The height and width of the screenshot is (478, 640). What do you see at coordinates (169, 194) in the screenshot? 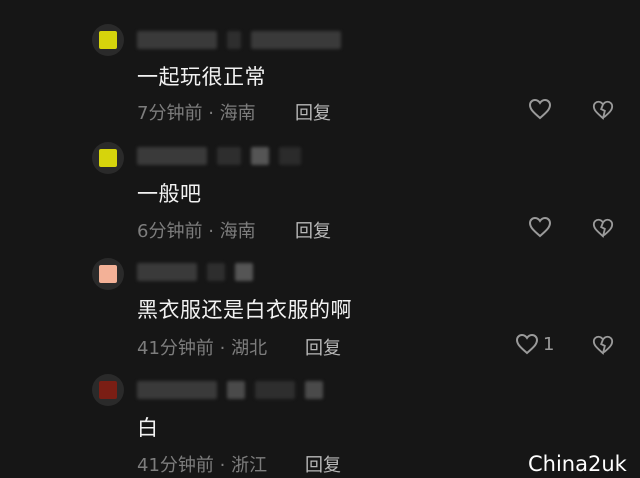
I see `comment-text: 一般吧` at bounding box center [169, 194].